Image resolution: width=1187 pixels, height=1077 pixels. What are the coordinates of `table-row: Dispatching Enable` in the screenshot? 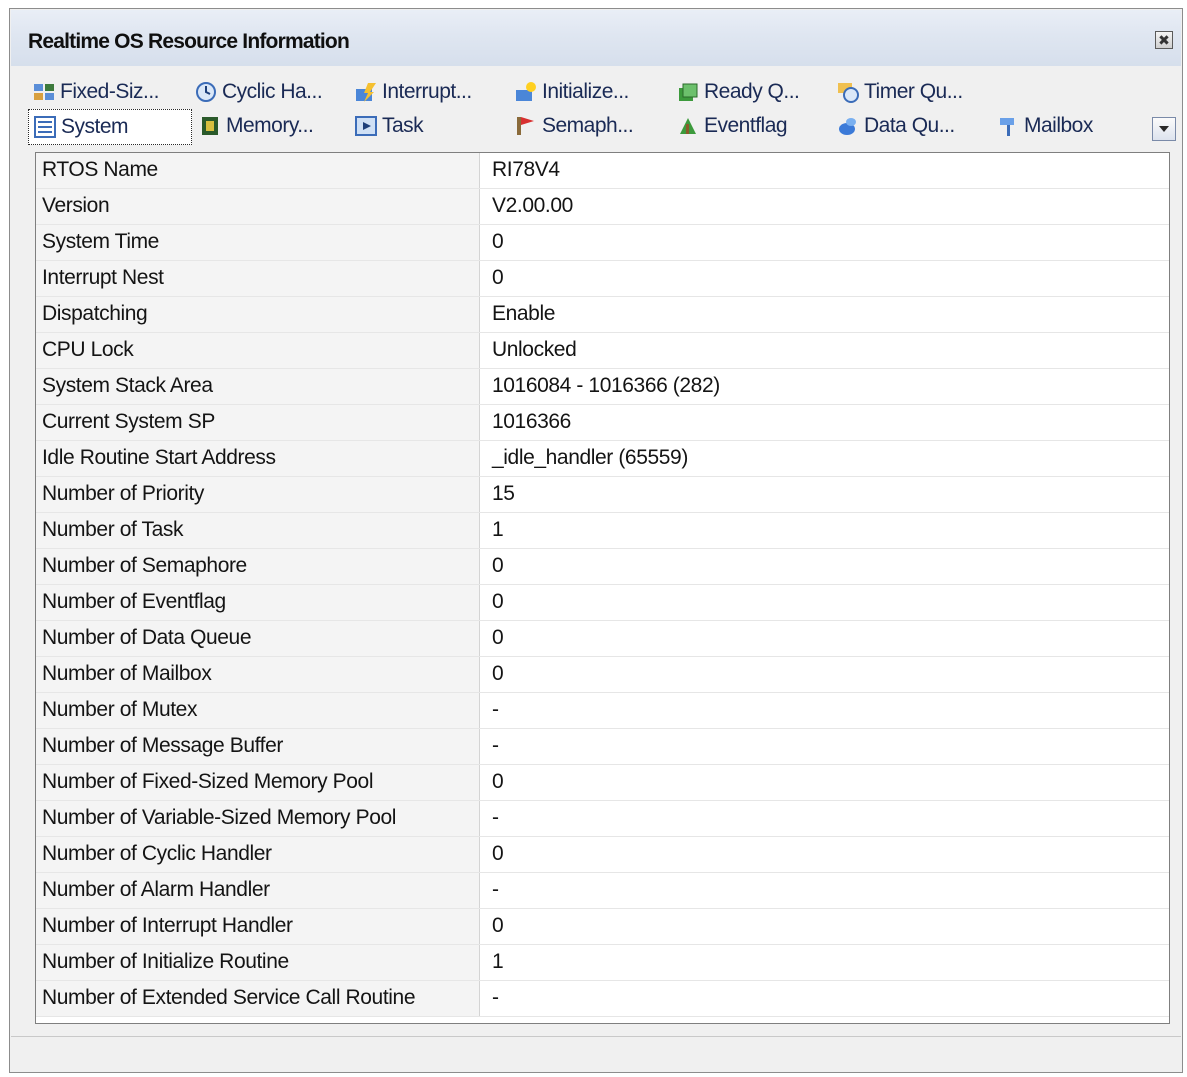 It's located at (602, 315).